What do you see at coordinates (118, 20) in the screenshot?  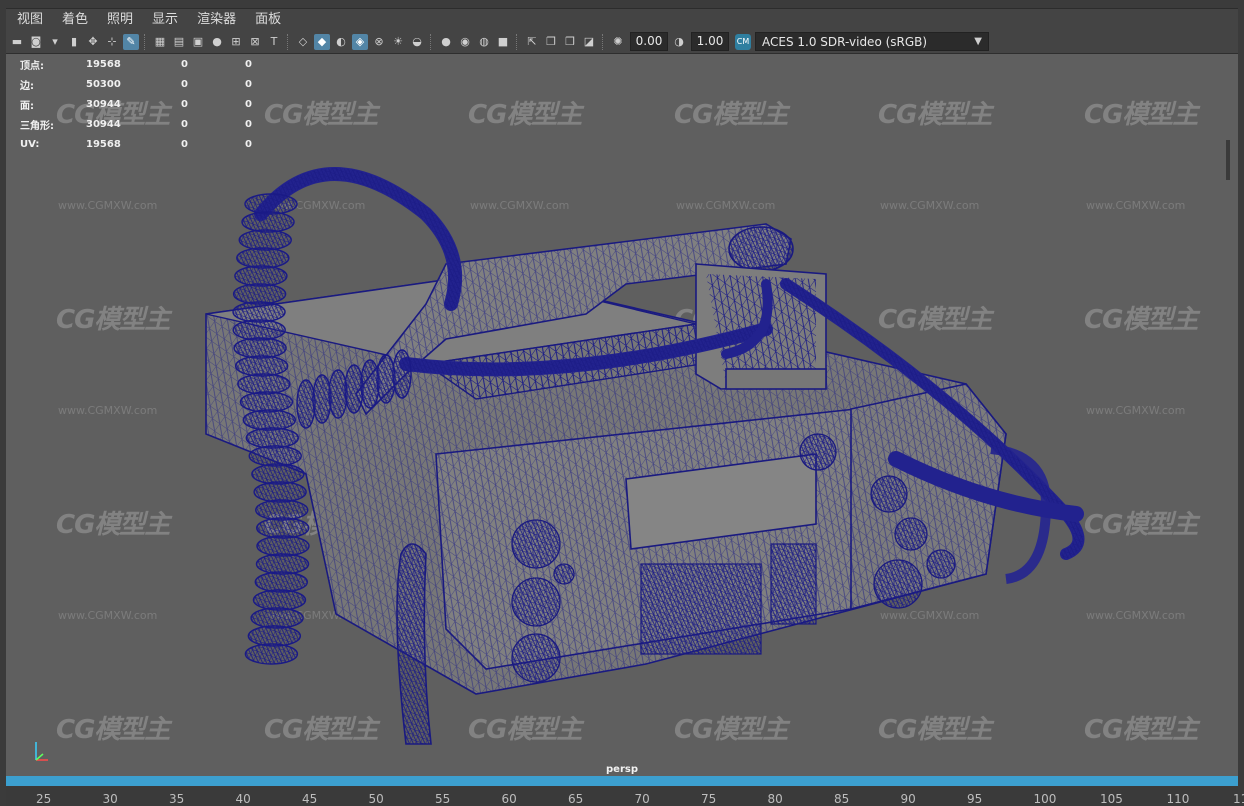 I see `menu-lighting: 照明` at bounding box center [118, 20].